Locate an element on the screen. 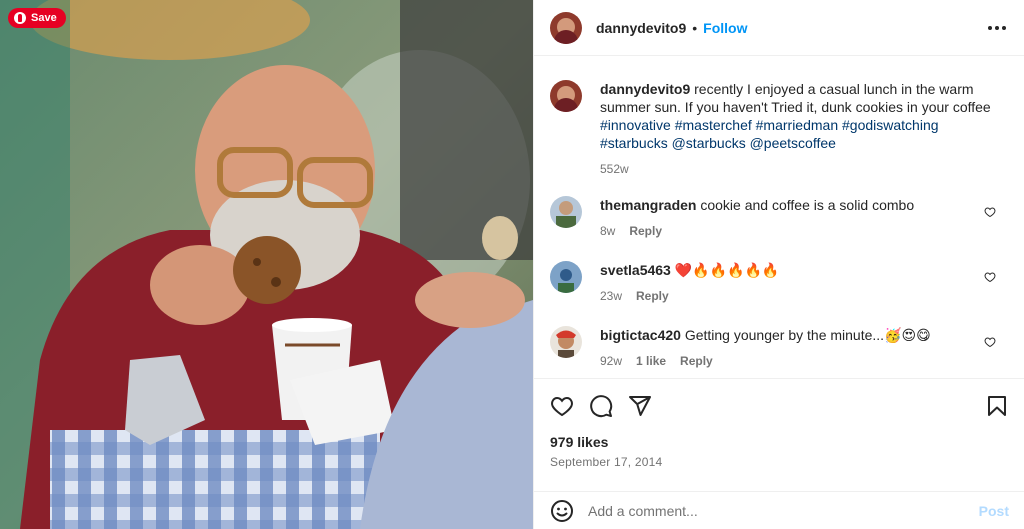  comment-age: 92w is located at coordinates (611, 361).